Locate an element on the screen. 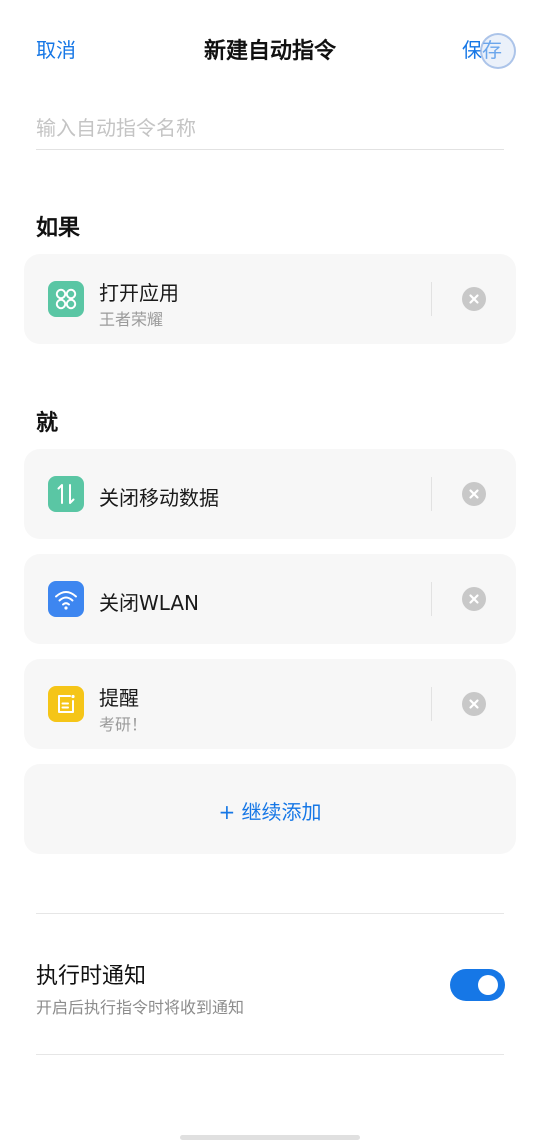 Image resolution: width=540 pixels, height=1140 pixels. condition-title: 打开应用 is located at coordinates (139, 293).